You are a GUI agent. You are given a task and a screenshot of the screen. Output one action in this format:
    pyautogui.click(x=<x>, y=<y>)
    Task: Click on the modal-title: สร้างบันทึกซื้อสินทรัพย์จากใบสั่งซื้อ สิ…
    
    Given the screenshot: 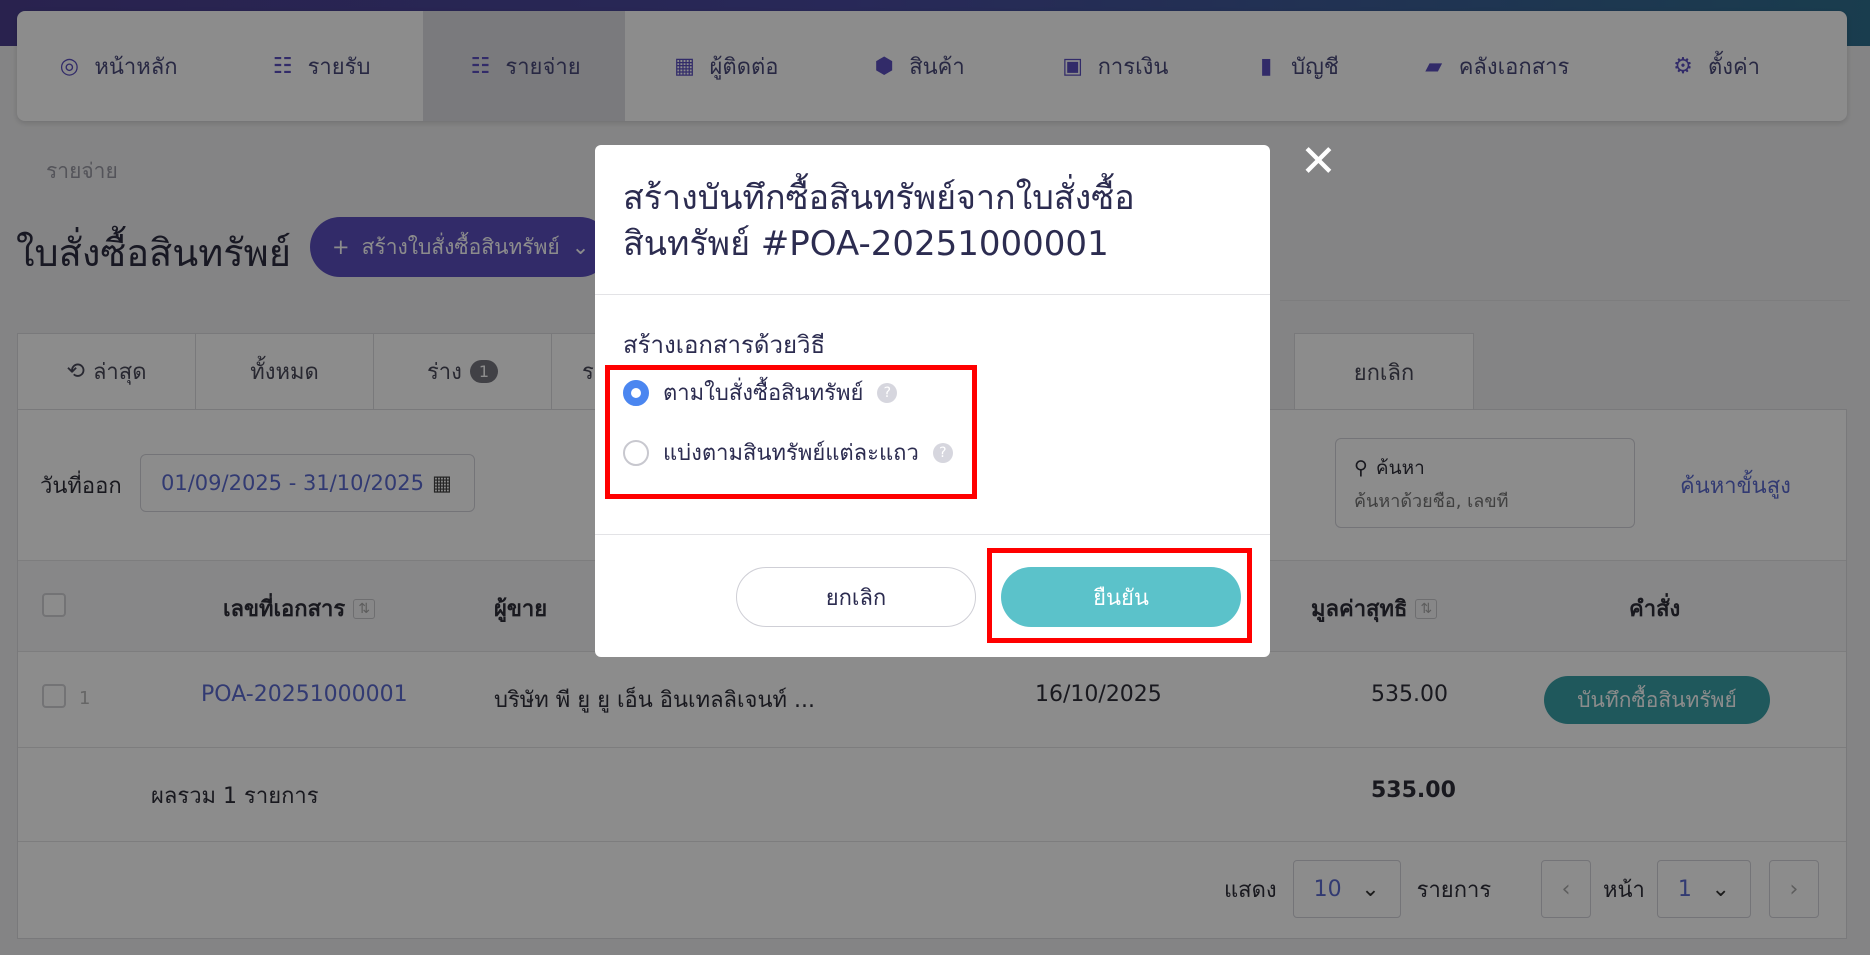 What is the action you would take?
    pyautogui.click(x=932, y=221)
    